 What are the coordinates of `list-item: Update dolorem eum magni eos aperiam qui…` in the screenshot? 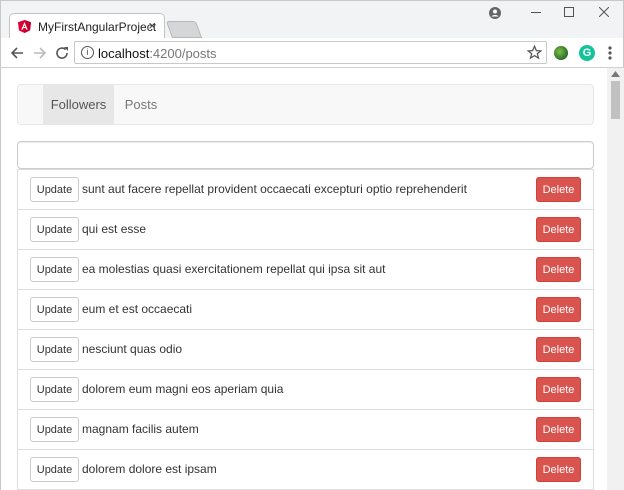 It's located at (305, 390).